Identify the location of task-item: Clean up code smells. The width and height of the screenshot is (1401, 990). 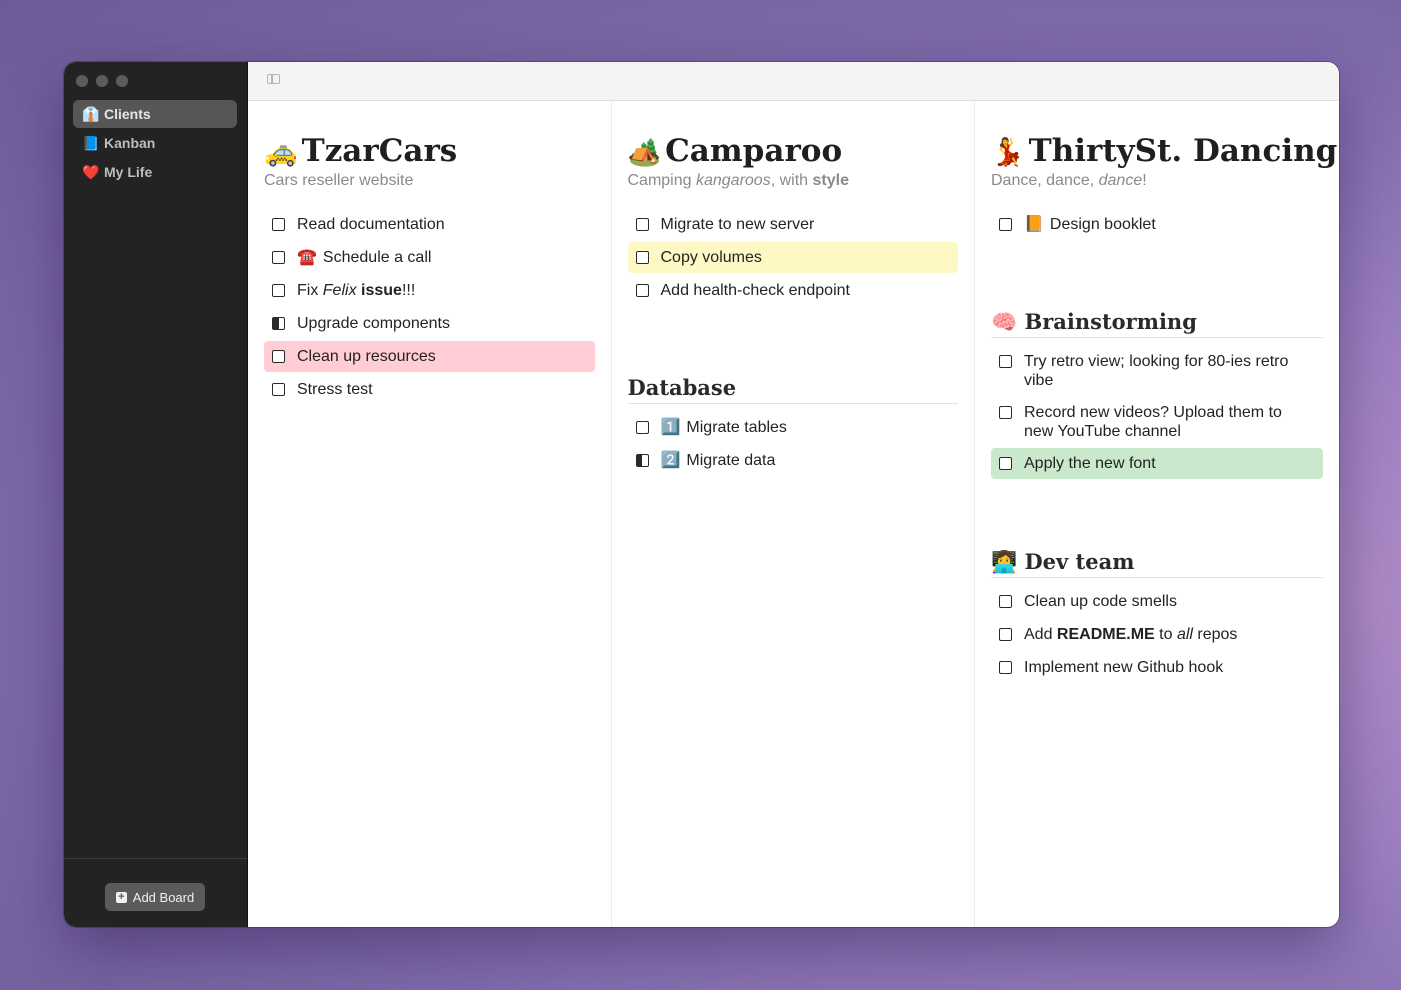
(1157, 601).